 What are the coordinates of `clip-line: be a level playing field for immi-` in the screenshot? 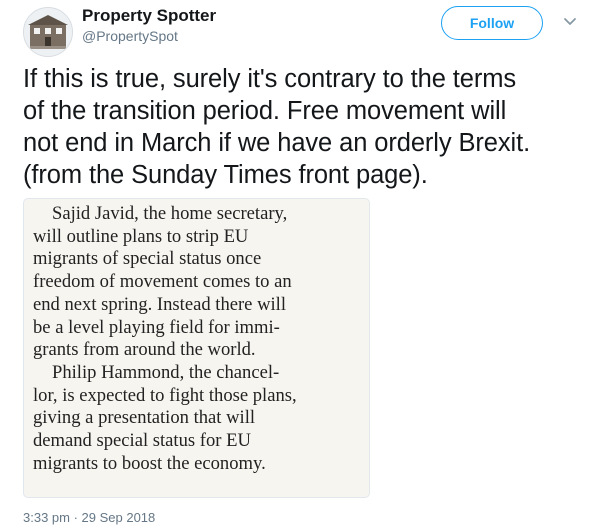 It's located at (156, 327).